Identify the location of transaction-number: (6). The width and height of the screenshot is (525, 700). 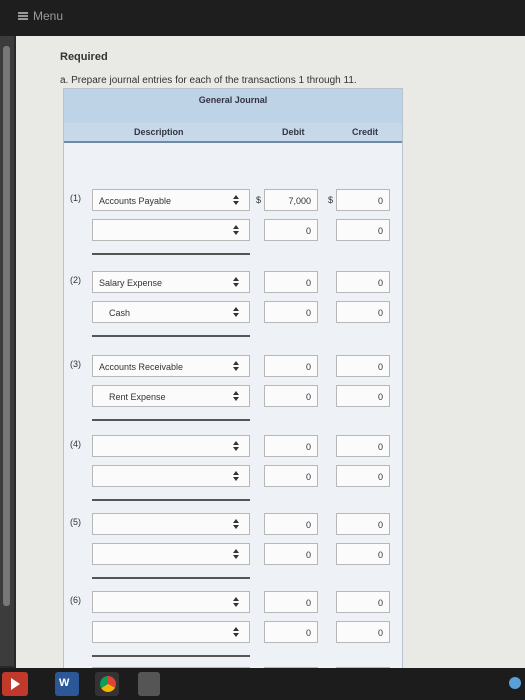
(75, 600).